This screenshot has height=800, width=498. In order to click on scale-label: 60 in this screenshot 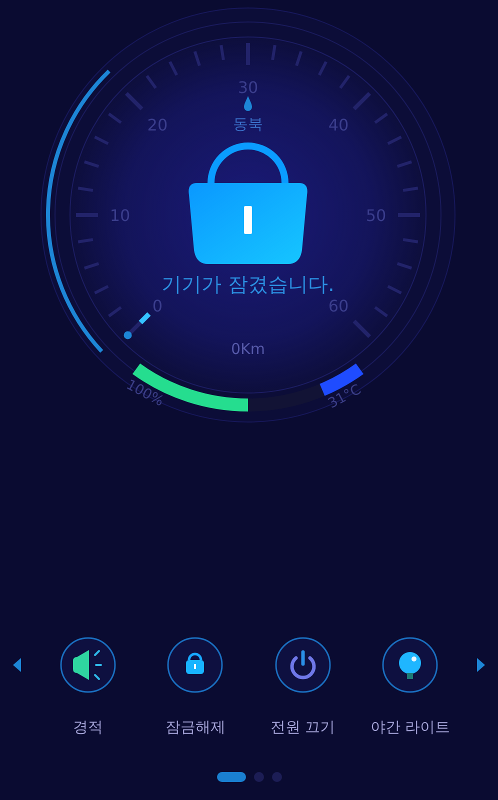, I will do `click(338, 306)`.